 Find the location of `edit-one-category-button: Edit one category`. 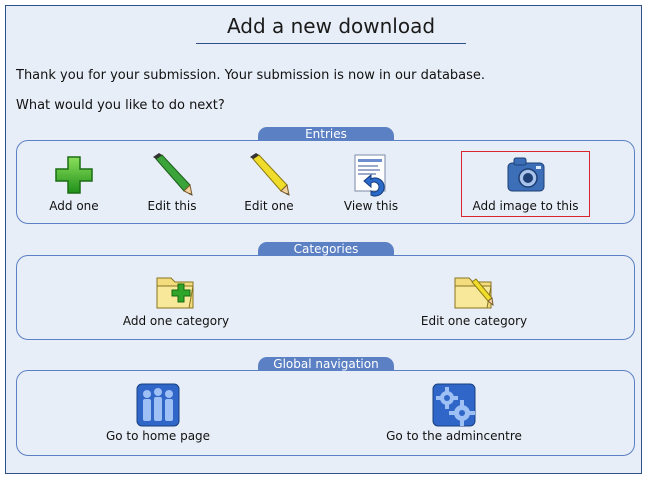

edit-one-category-button: Edit one category is located at coordinates (474, 298).